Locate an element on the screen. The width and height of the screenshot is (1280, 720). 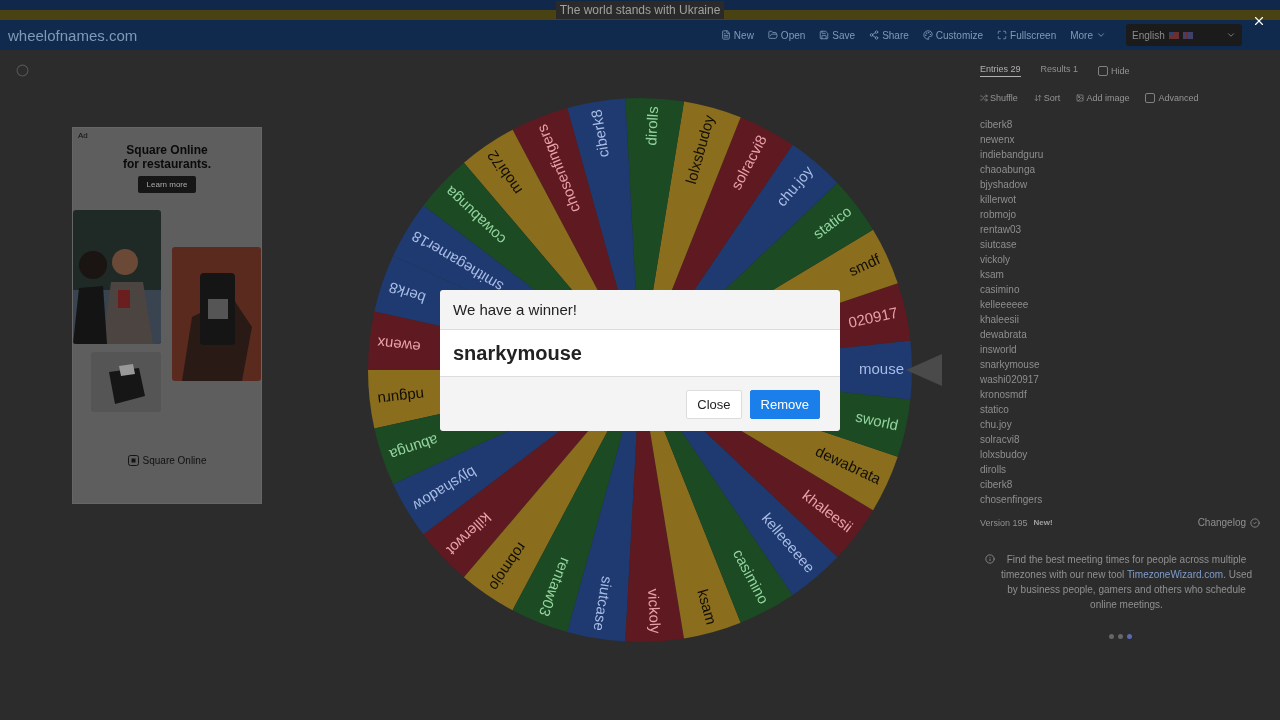
hide-checkbox: Hide is located at coordinates (1114, 70).